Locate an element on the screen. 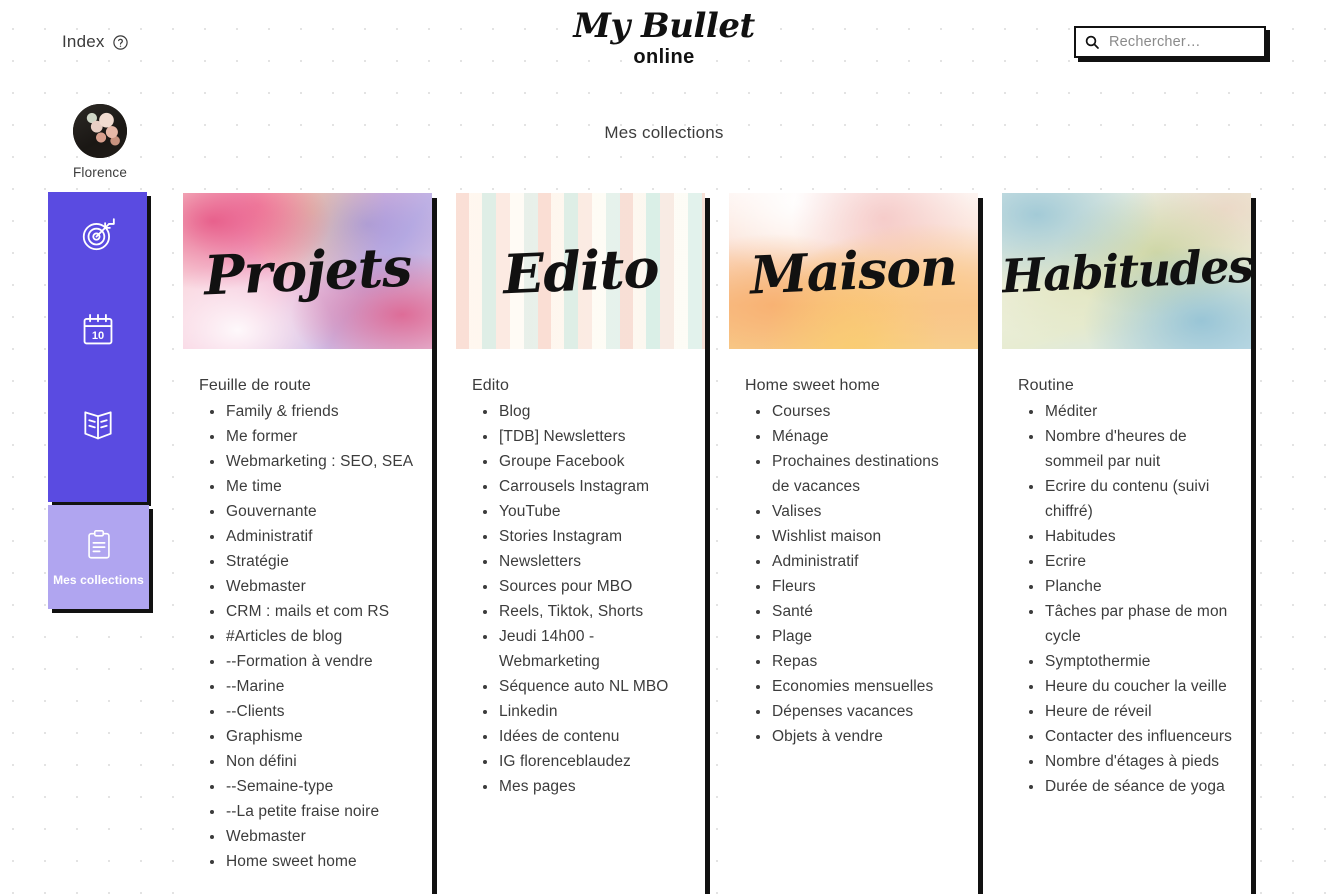  list-item: Reels, Tiktok, Shorts is located at coordinates (579, 611).